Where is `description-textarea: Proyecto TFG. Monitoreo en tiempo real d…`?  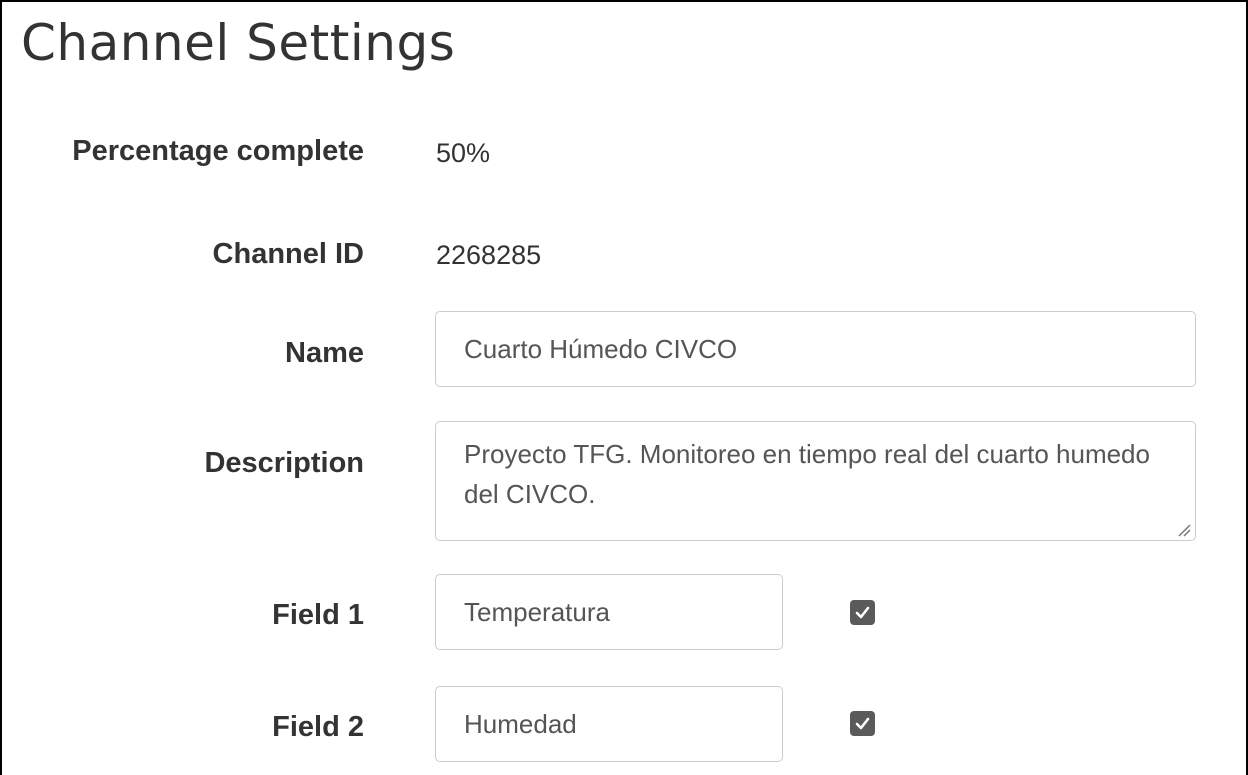 description-textarea: Proyecto TFG. Monitoreo en tiempo real d… is located at coordinates (815, 481).